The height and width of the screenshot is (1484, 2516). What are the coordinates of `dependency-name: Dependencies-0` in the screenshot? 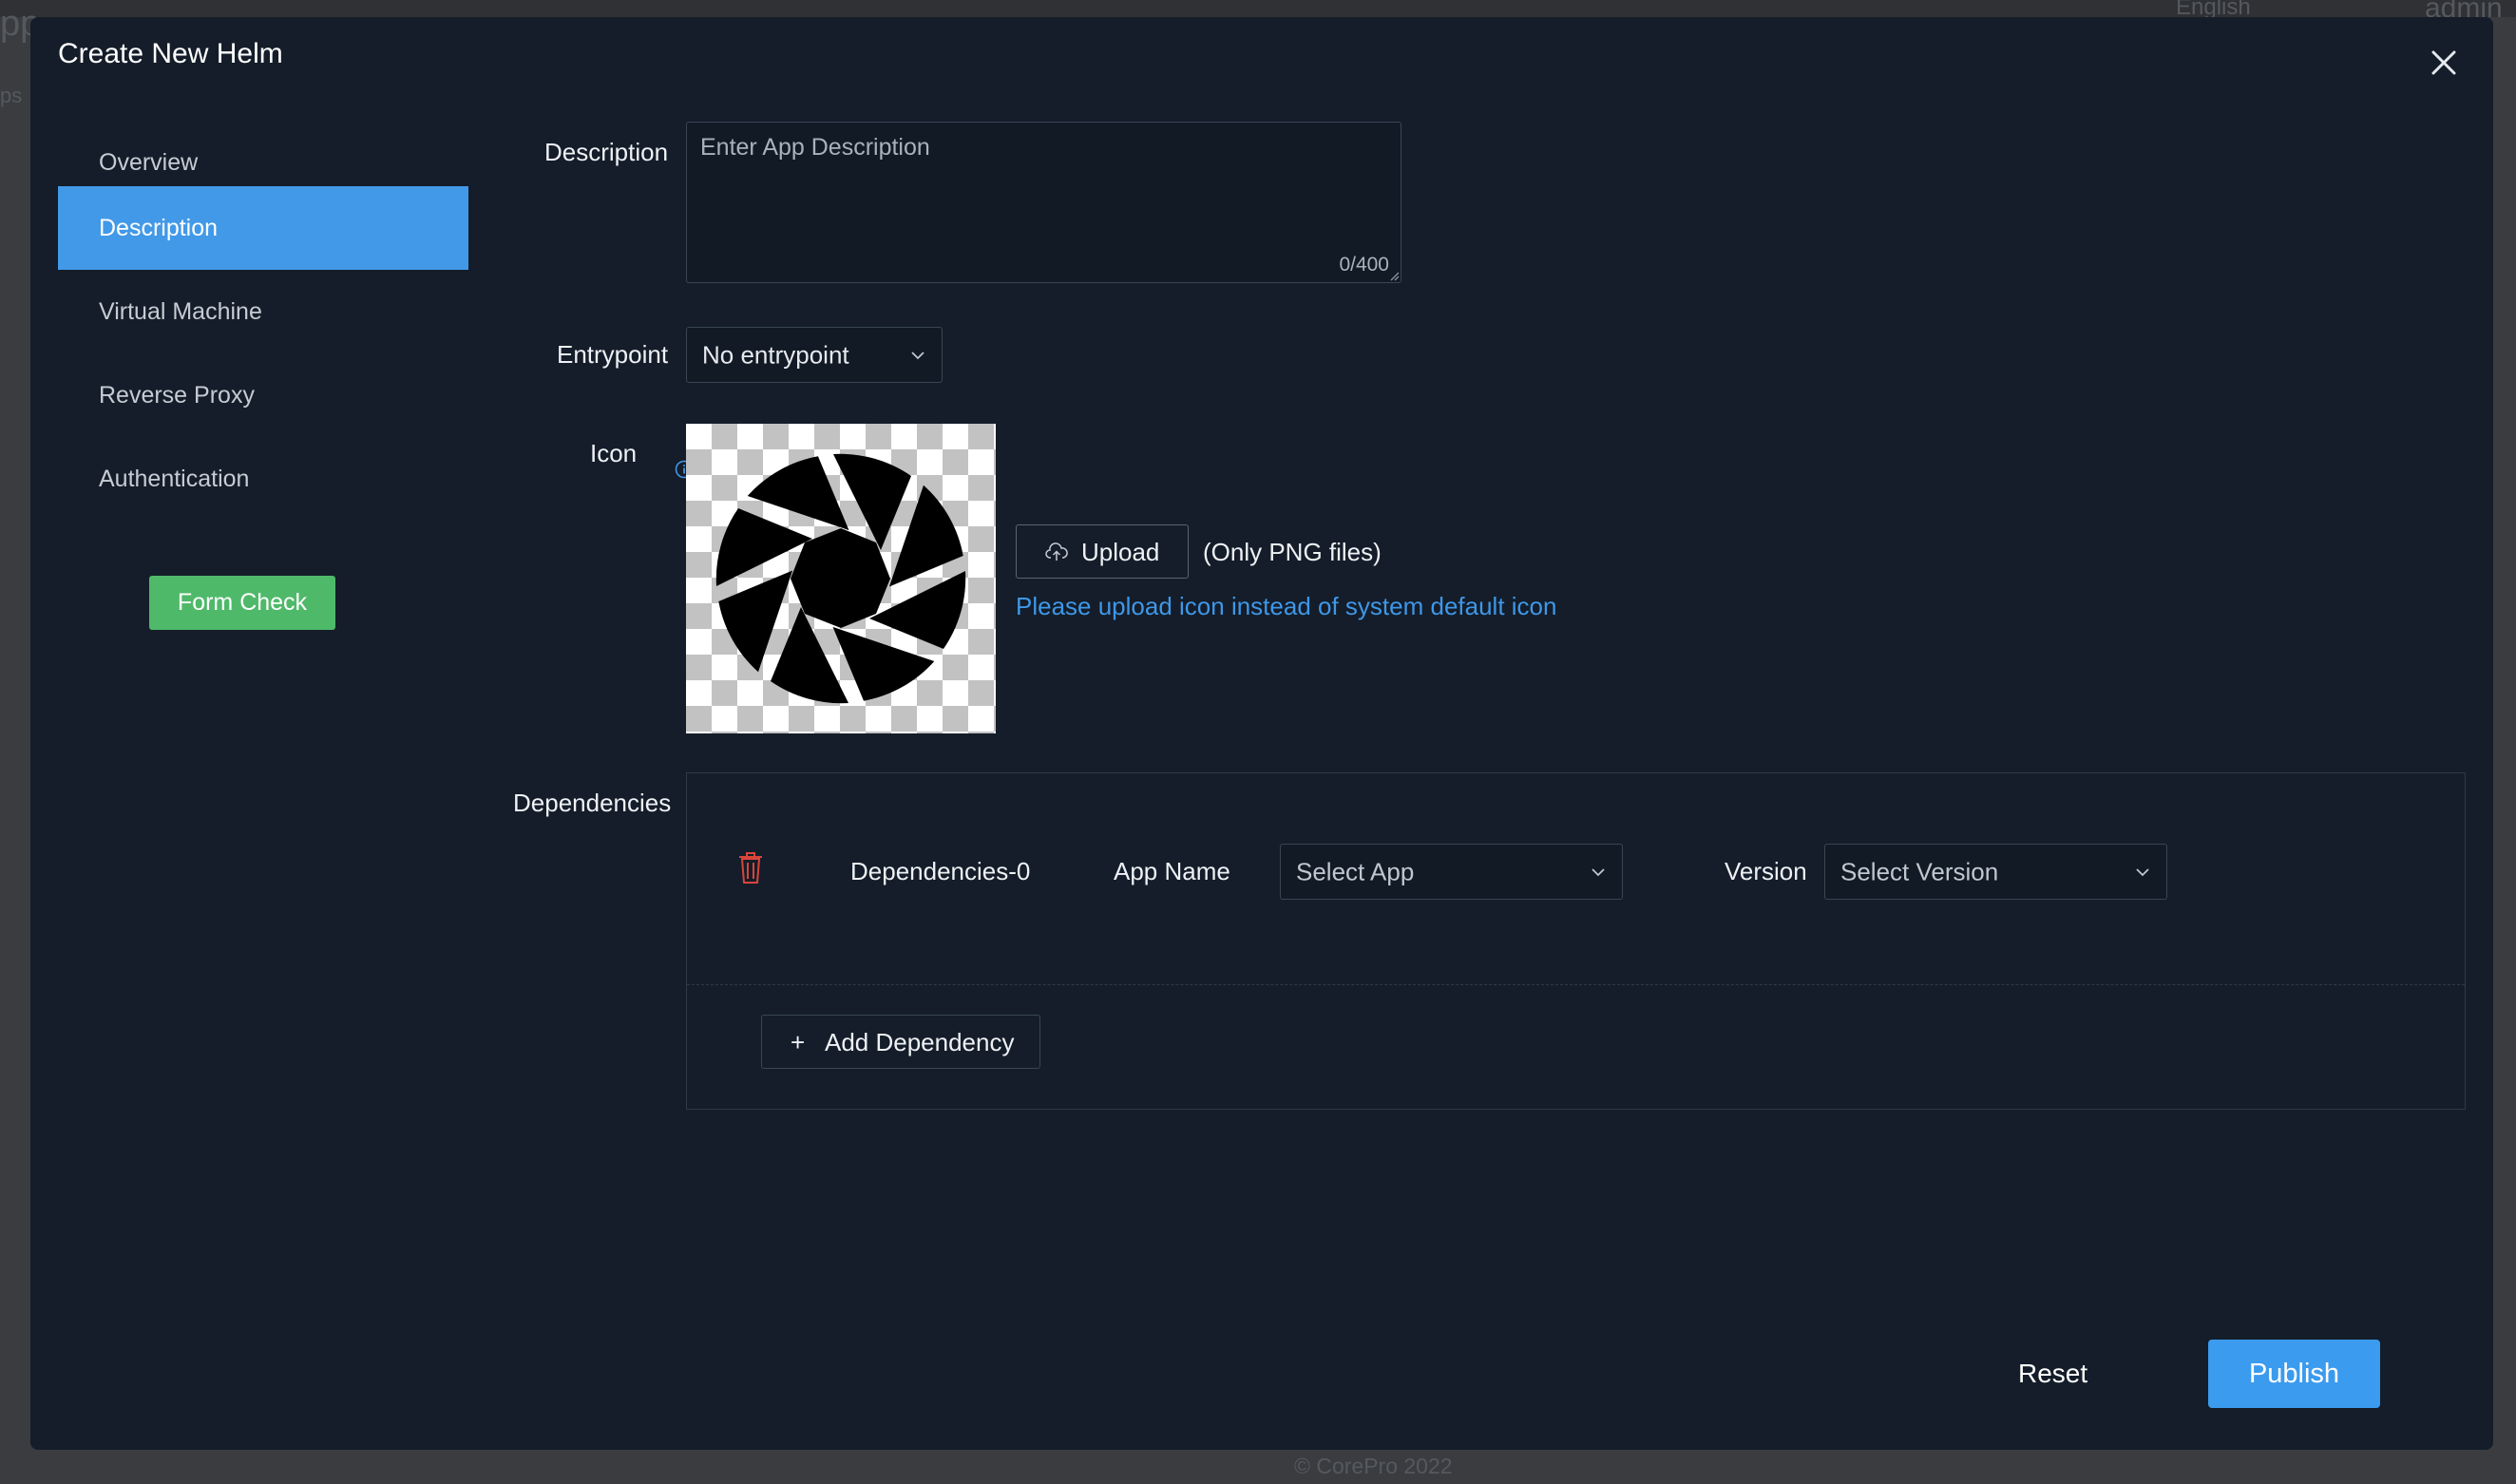 It's located at (940, 871).